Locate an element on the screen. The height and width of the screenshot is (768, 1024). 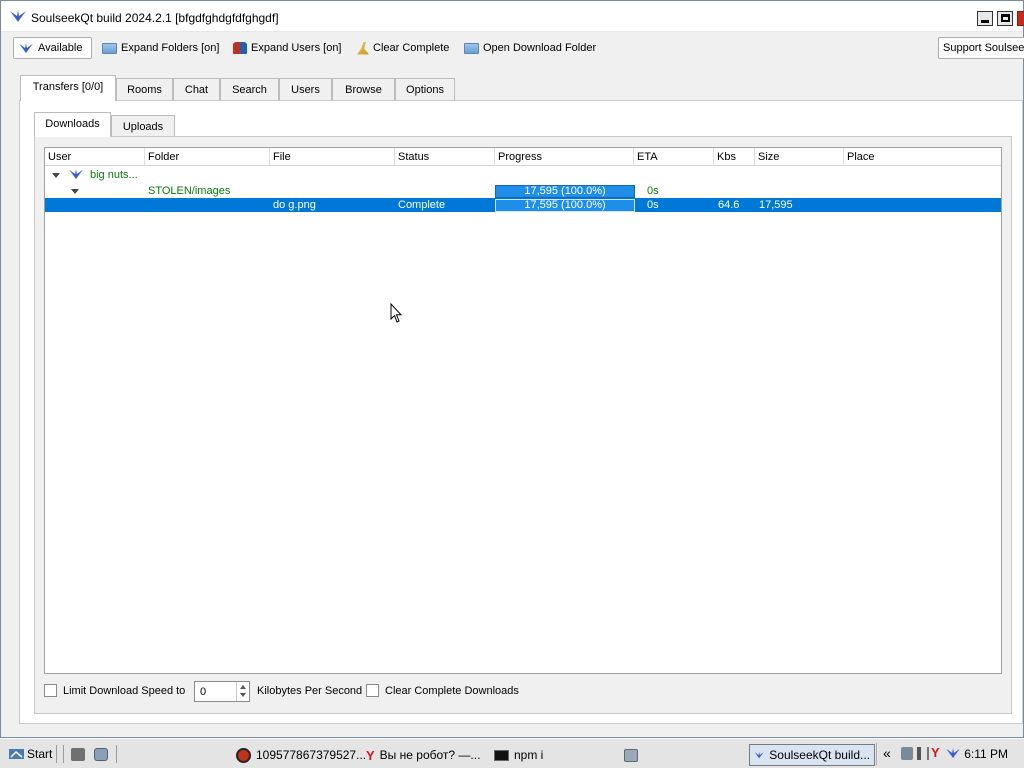
folder-progress-bar: 17,595 (100.0%) is located at coordinates (565, 191).